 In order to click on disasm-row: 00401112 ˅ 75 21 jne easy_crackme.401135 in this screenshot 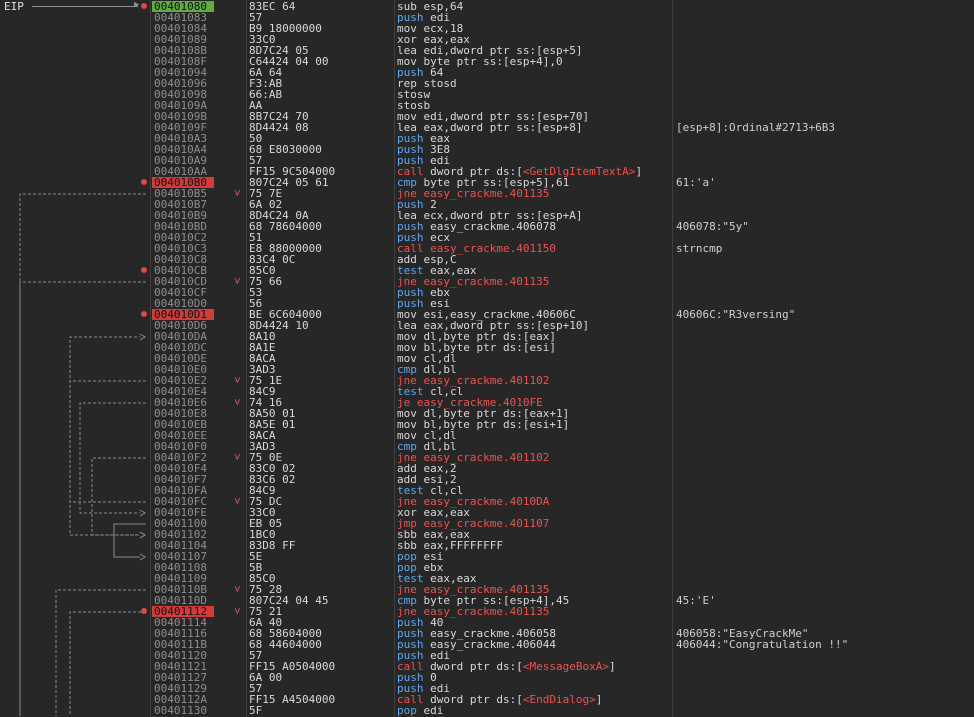, I will do `click(487, 611)`.